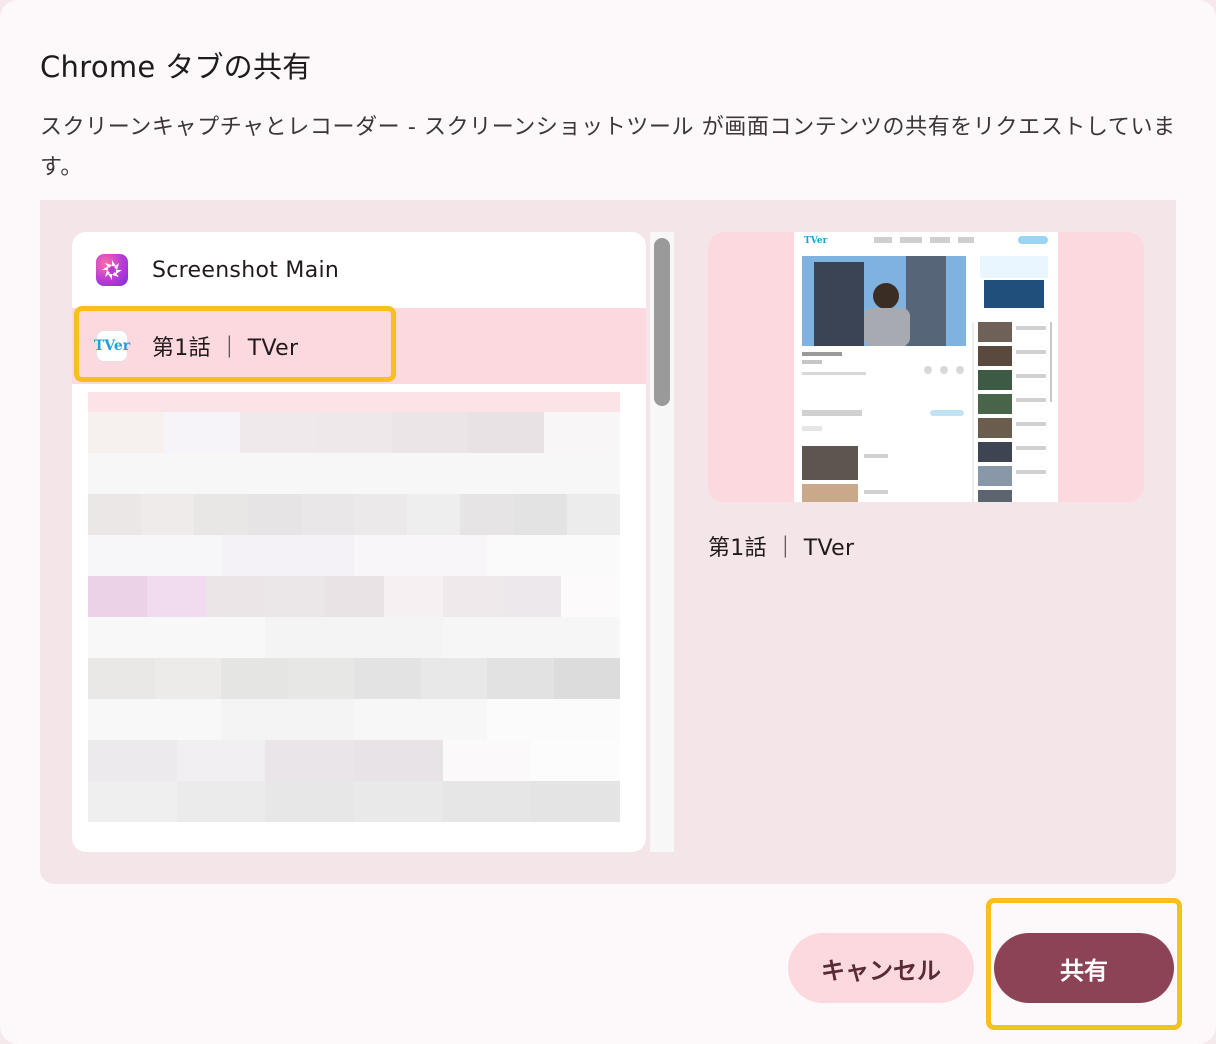 The height and width of the screenshot is (1044, 1216). I want to click on svg-text: TVer, so click(816, 241).